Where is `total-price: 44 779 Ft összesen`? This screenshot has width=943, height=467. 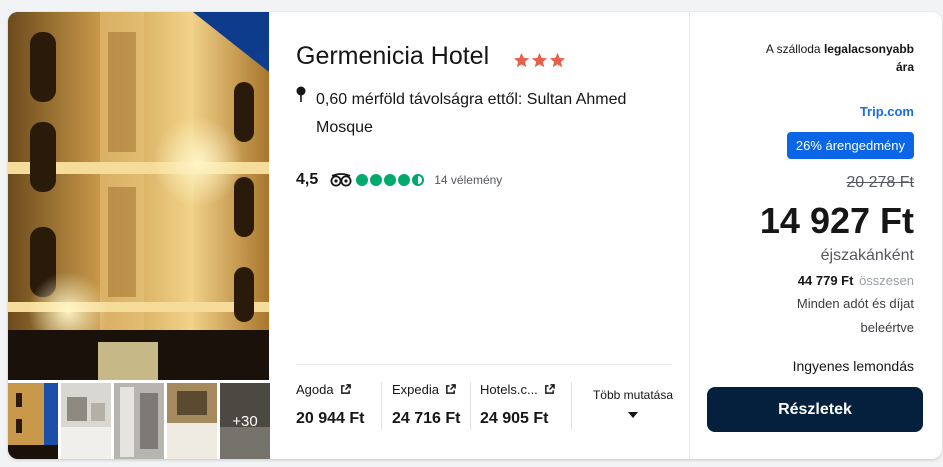
total-price: 44 779 Ft összesen is located at coordinates (856, 280).